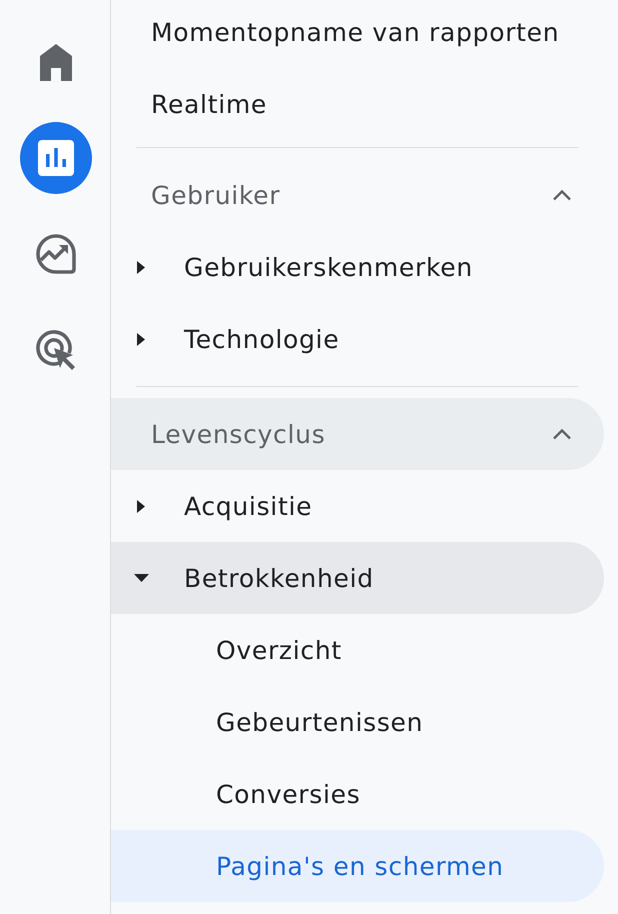  Describe the element at coordinates (357, 650) in the screenshot. I see `nav-link: Overzicht` at that location.